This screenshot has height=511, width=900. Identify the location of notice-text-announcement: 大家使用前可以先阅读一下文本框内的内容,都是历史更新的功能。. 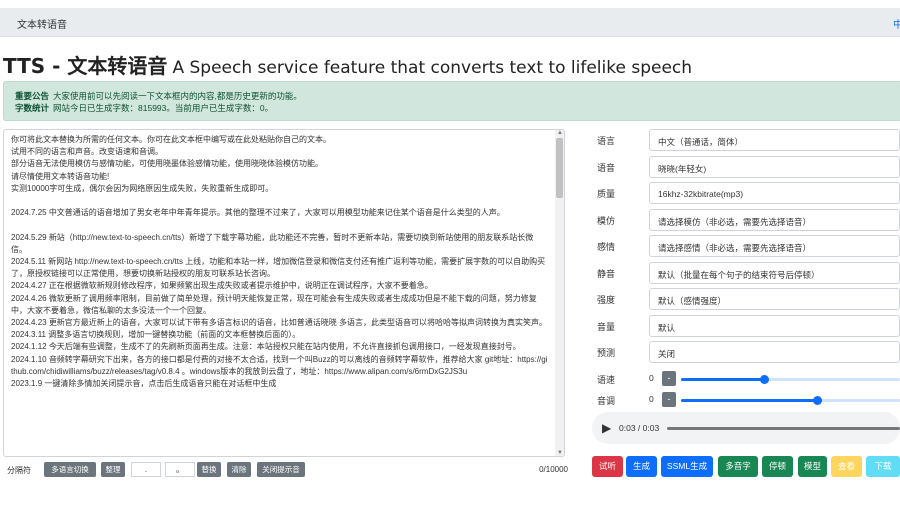
(177, 96).